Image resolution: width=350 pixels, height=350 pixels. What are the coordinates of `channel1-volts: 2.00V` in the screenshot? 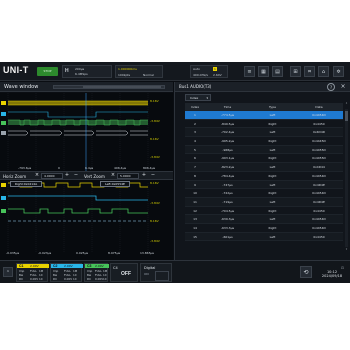 It's located at (34, 266).